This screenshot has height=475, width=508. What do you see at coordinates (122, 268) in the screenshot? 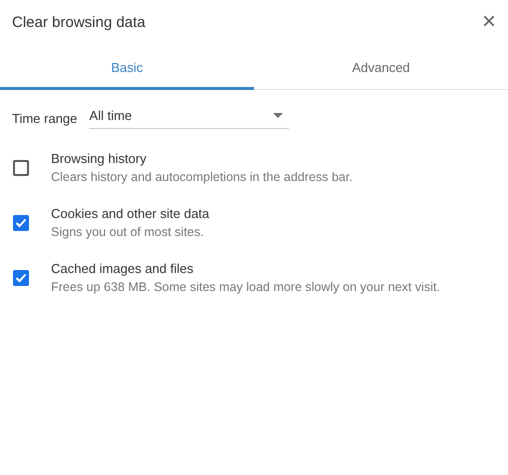
I see `option-title: Cached images and files` at bounding box center [122, 268].